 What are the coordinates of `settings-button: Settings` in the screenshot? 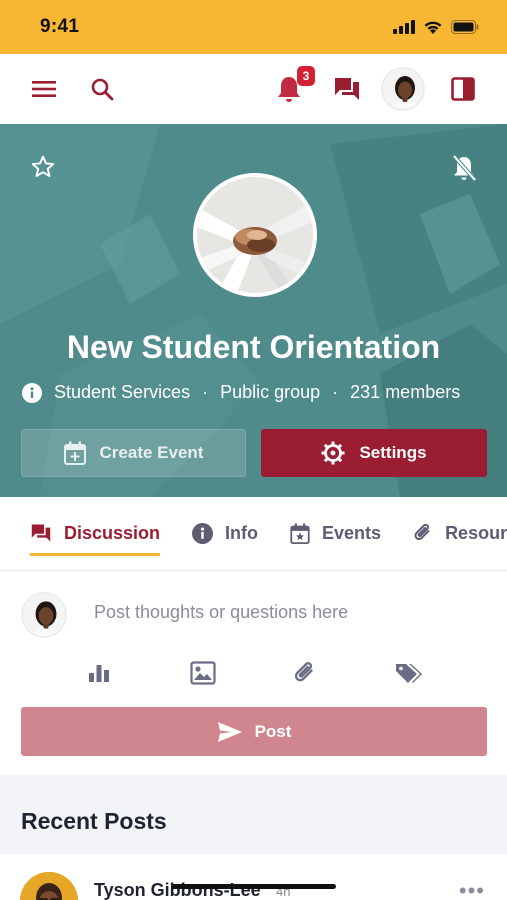 It's located at (374, 453).